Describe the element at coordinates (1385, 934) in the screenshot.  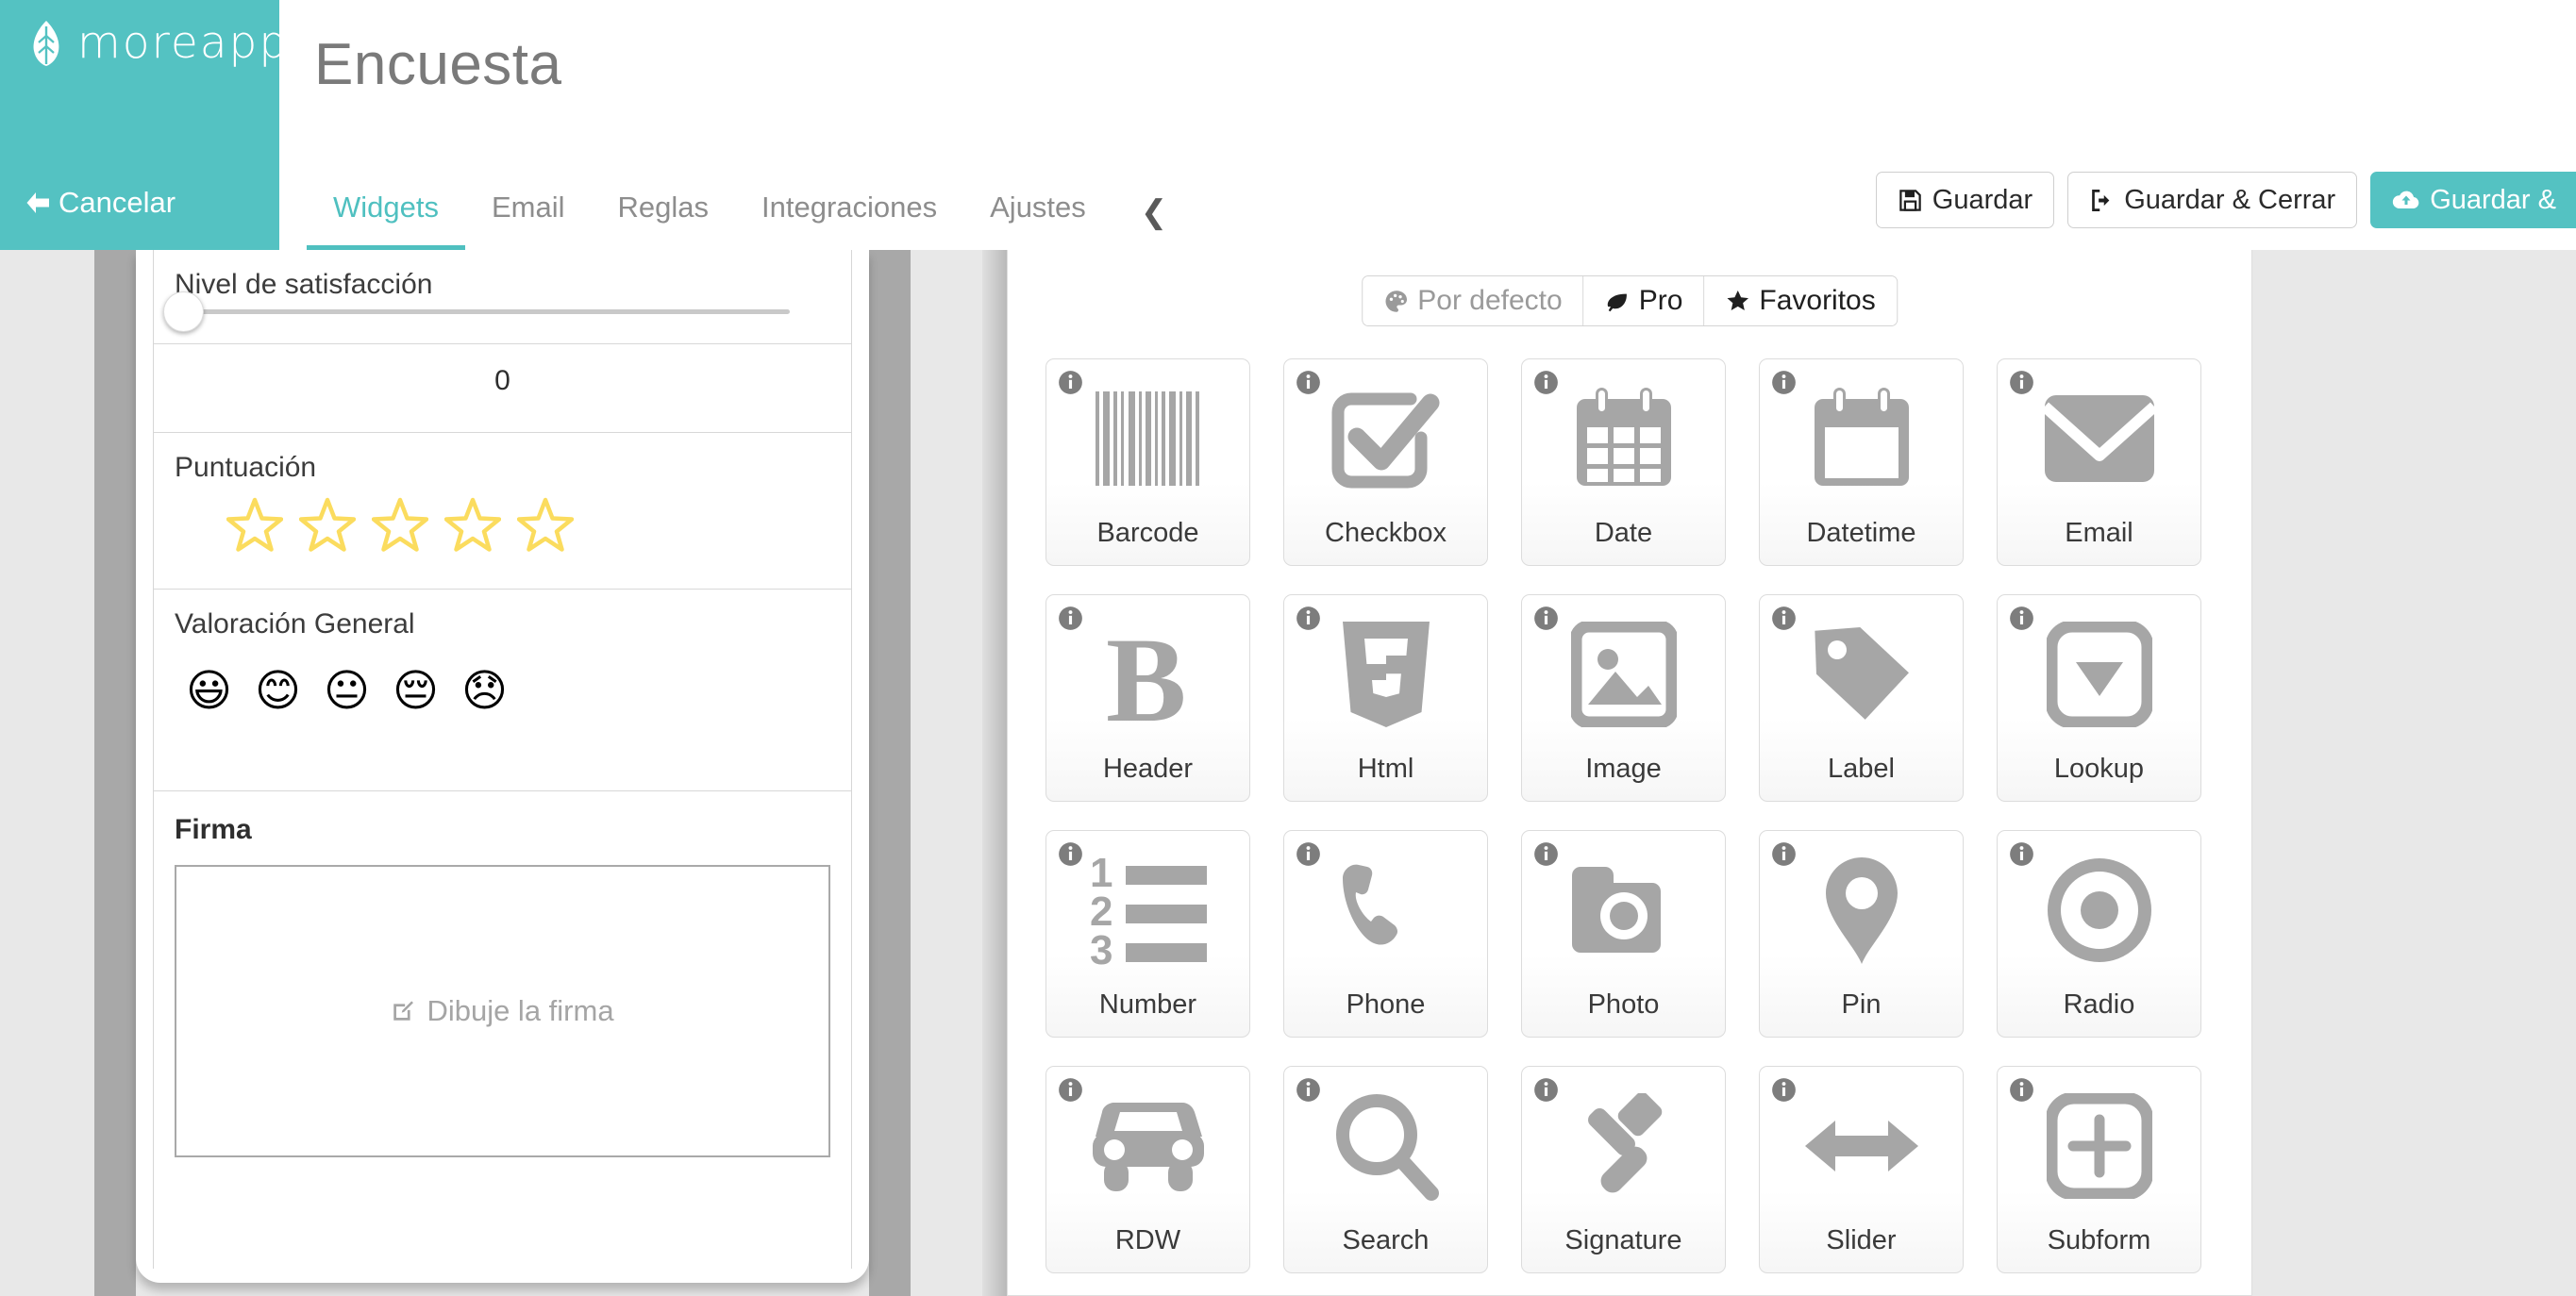
I see `widget-card-phone: Phone` at that location.